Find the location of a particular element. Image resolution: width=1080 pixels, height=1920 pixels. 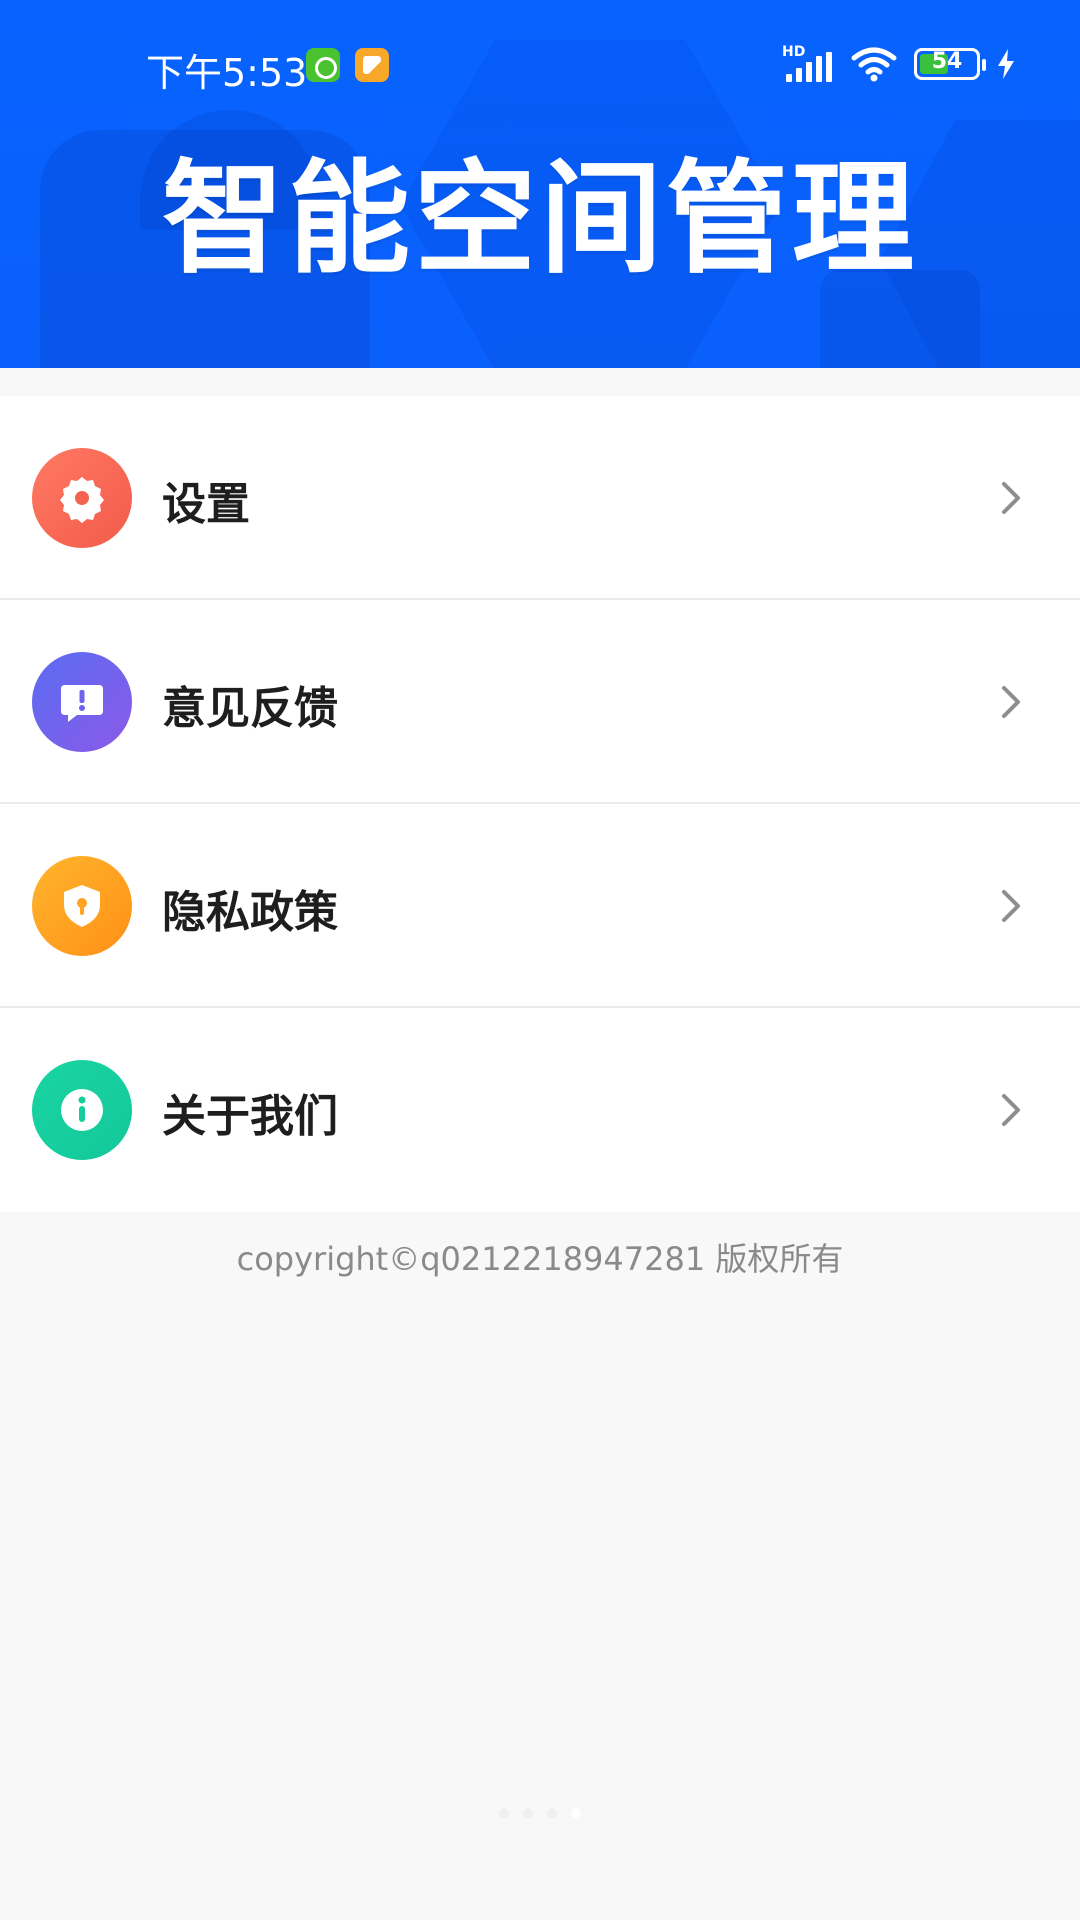

battery-level: 54 is located at coordinates (947, 61).